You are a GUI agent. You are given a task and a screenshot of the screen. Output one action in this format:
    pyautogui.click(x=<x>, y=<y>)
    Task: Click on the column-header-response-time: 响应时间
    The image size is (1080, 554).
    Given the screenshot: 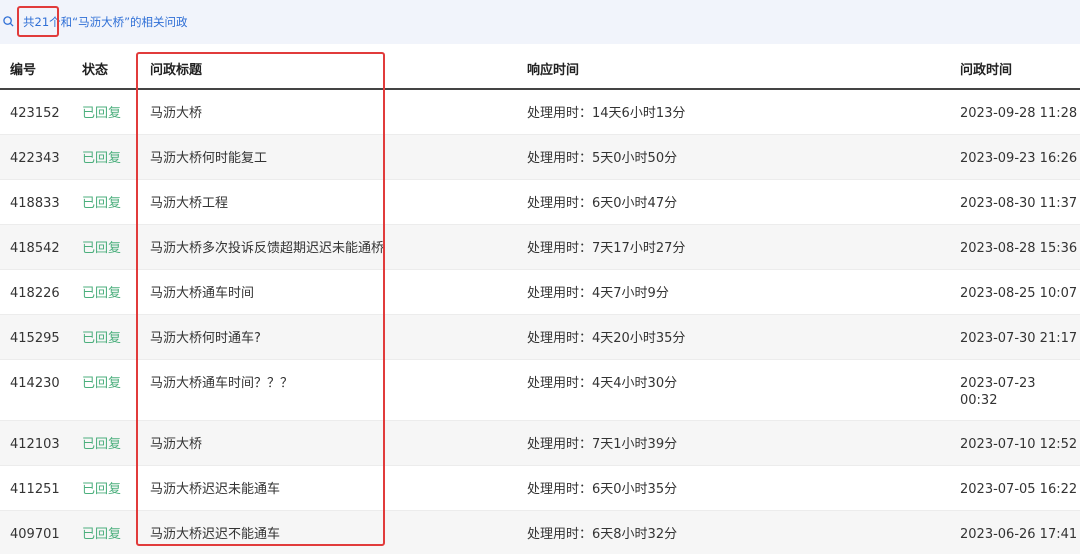 What is the action you would take?
    pyautogui.click(x=553, y=70)
    